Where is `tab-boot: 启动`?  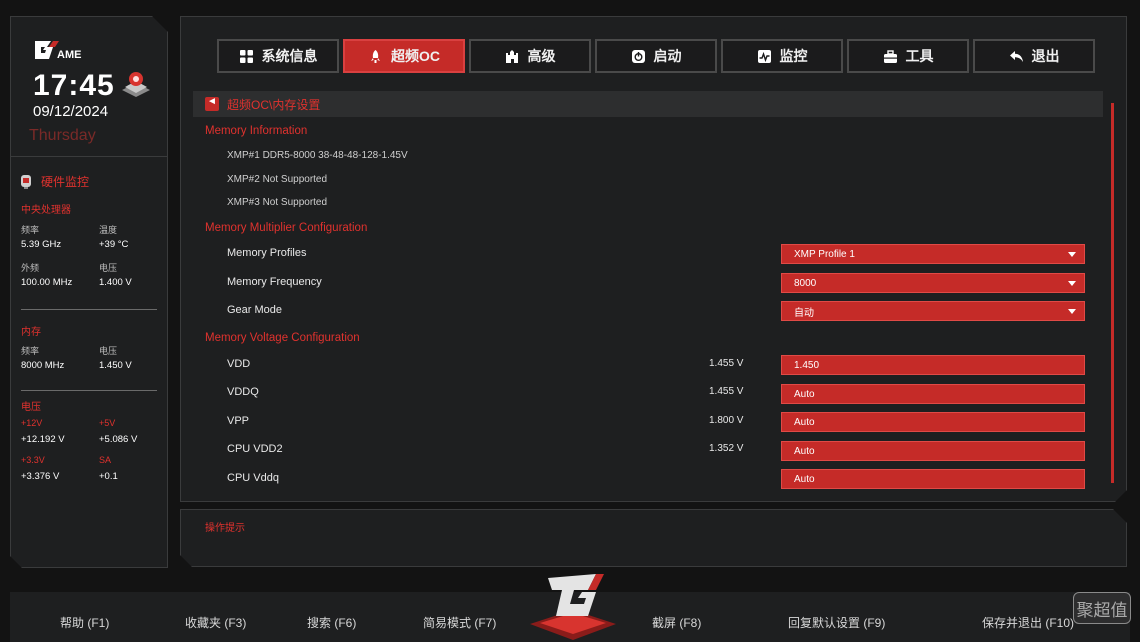
tab-boot: 启动 is located at coordinates (656, 56).